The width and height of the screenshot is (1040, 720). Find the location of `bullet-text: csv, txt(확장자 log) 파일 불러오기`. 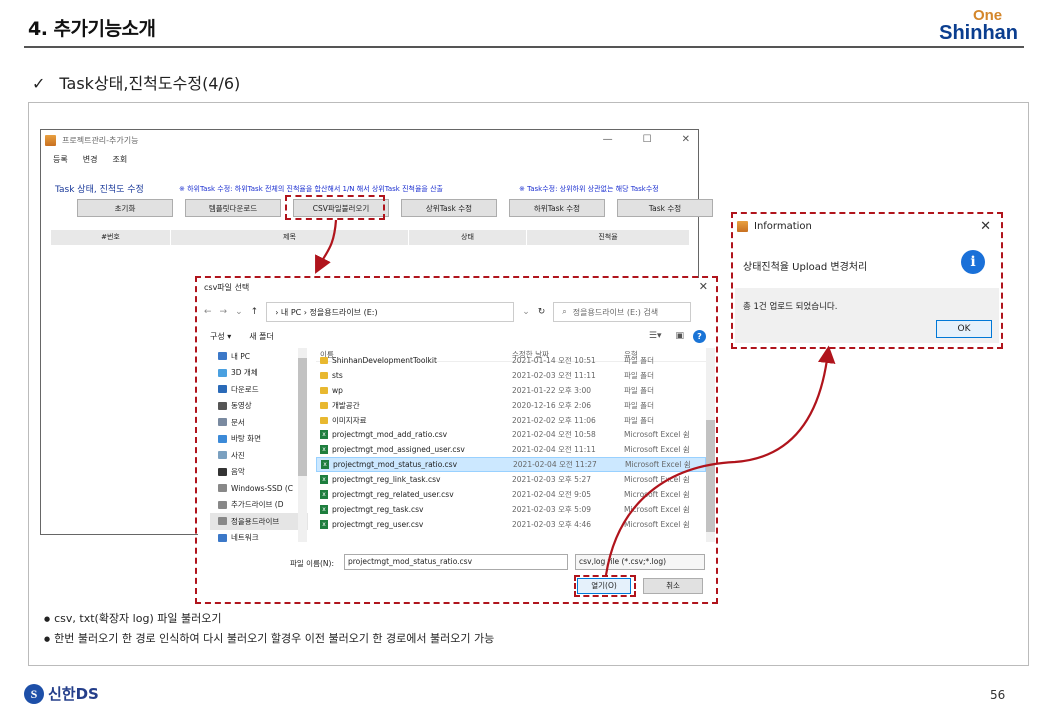

bullet-text: csv, txt(확장자 log) 파일 불러오기 is located at coordinates (138, 618).